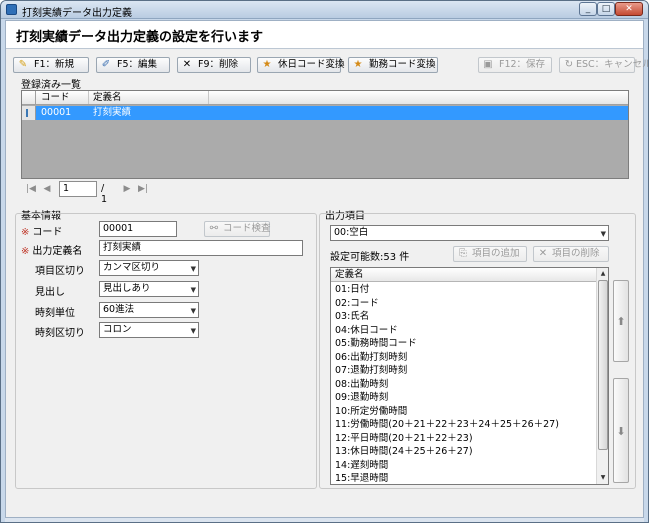  I want to click on list-item: 08:出勤時刻, so click(463, 385).